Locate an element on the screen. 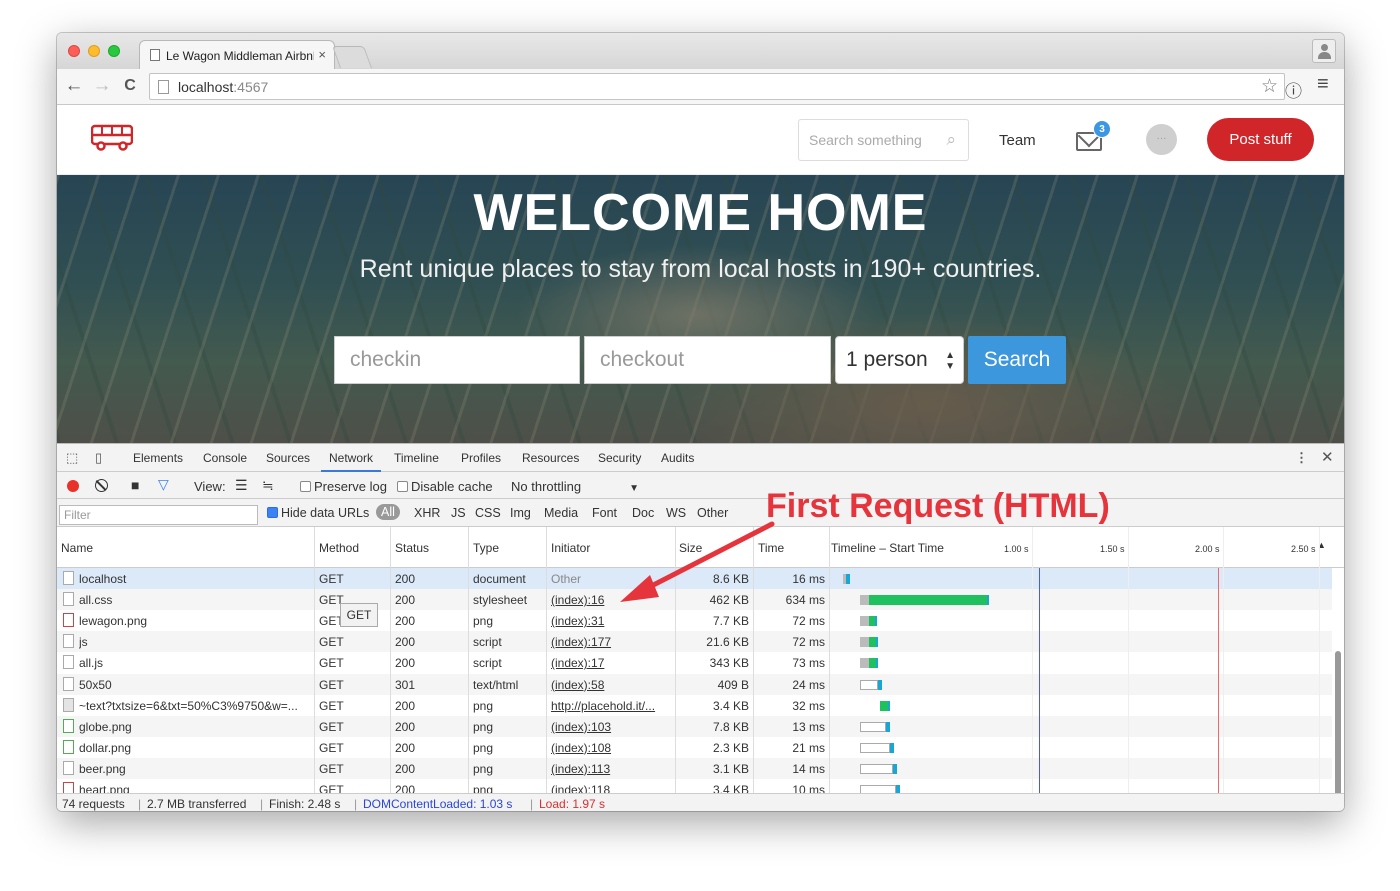  search-input is located at coordinates (874, 140).